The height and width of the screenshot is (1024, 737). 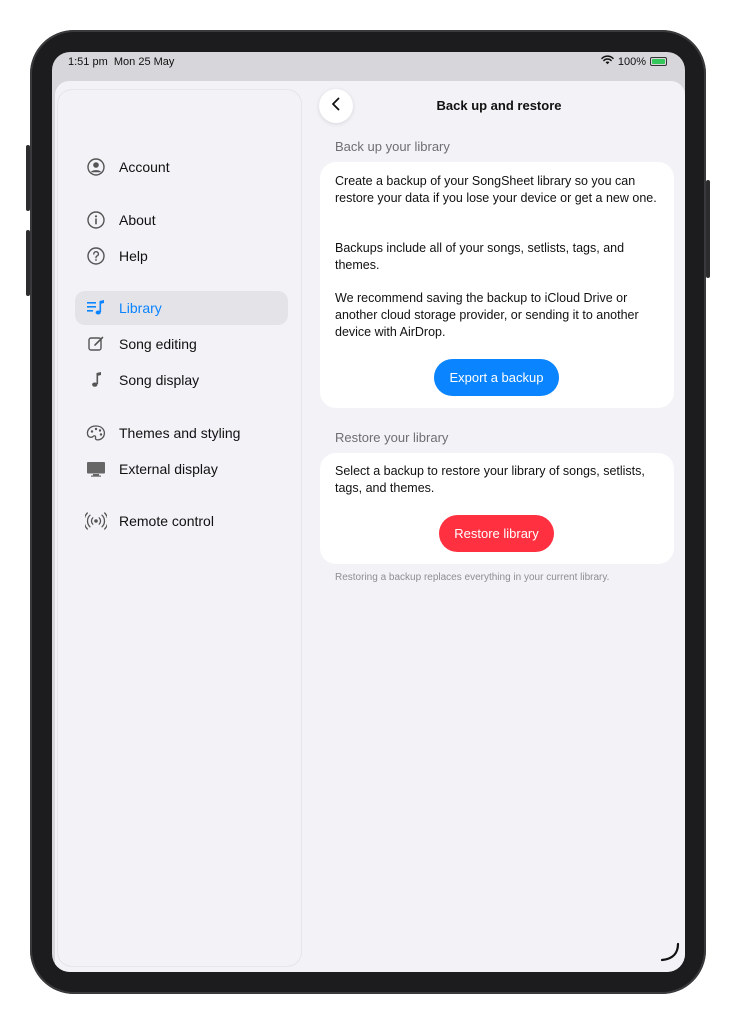 I want to click on monitor-icon, so click(x=96, y=469).